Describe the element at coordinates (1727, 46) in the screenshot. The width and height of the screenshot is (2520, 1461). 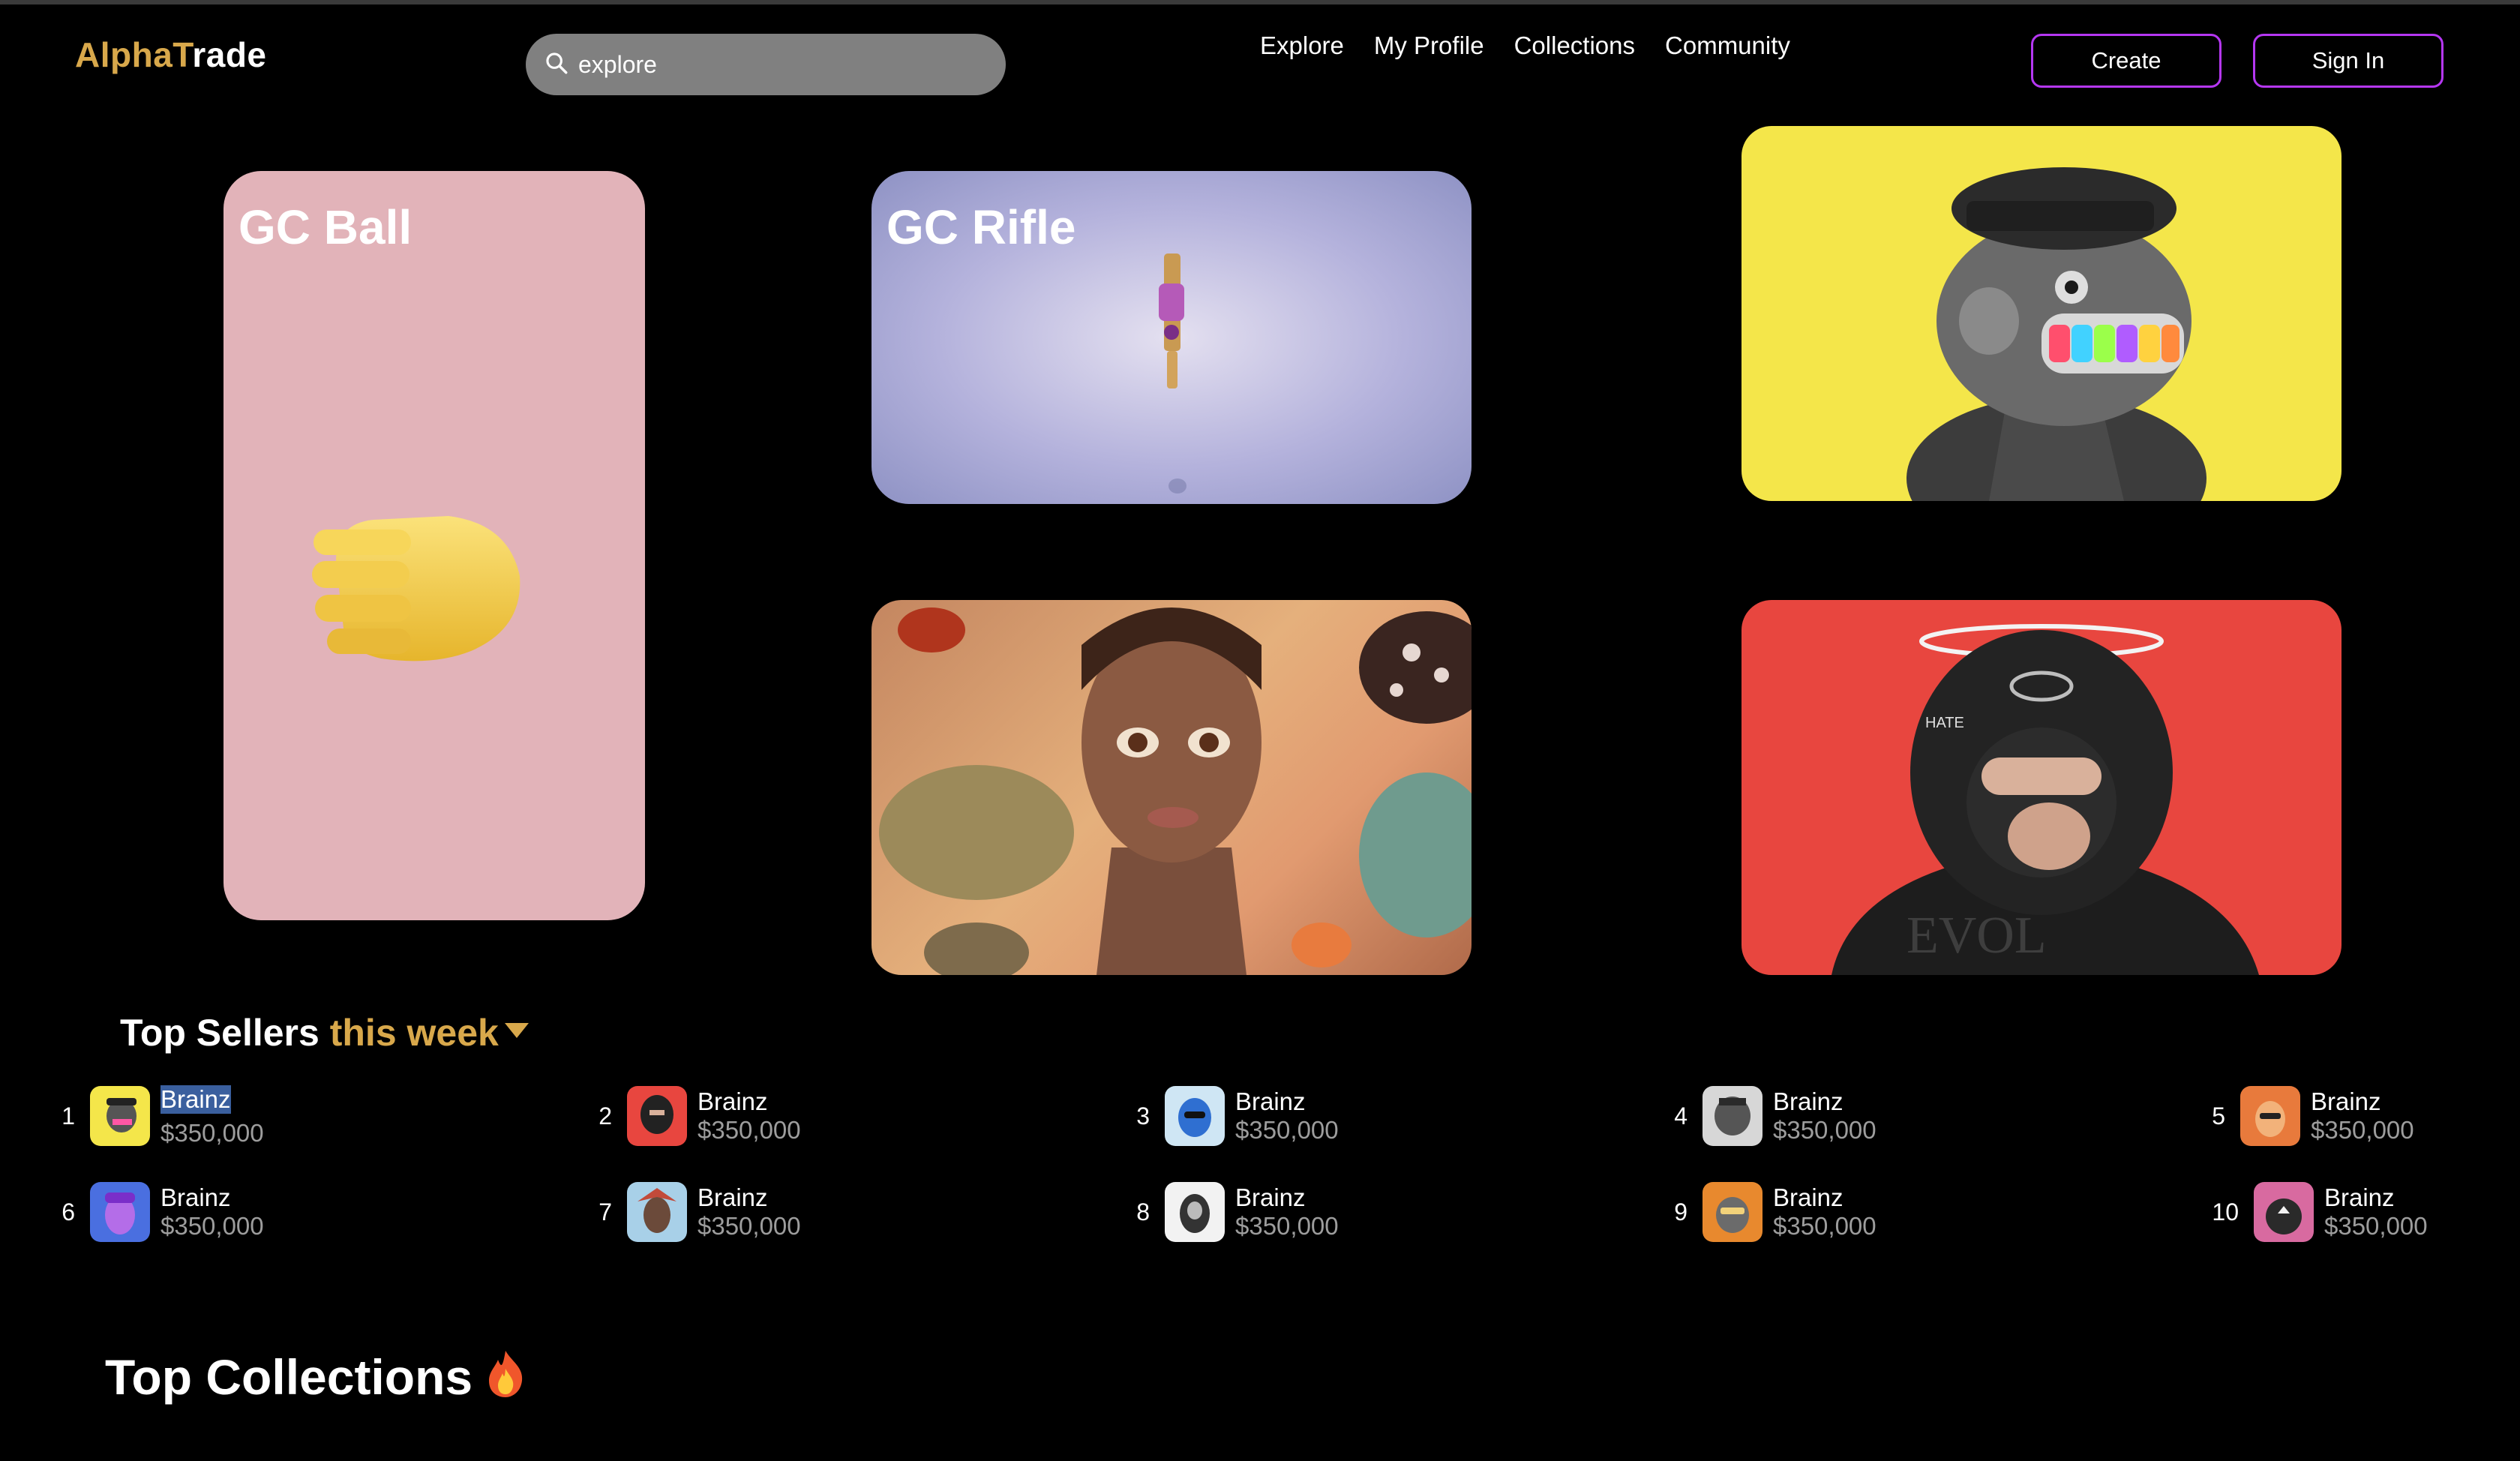
I see `nav-community: Community` at that location.